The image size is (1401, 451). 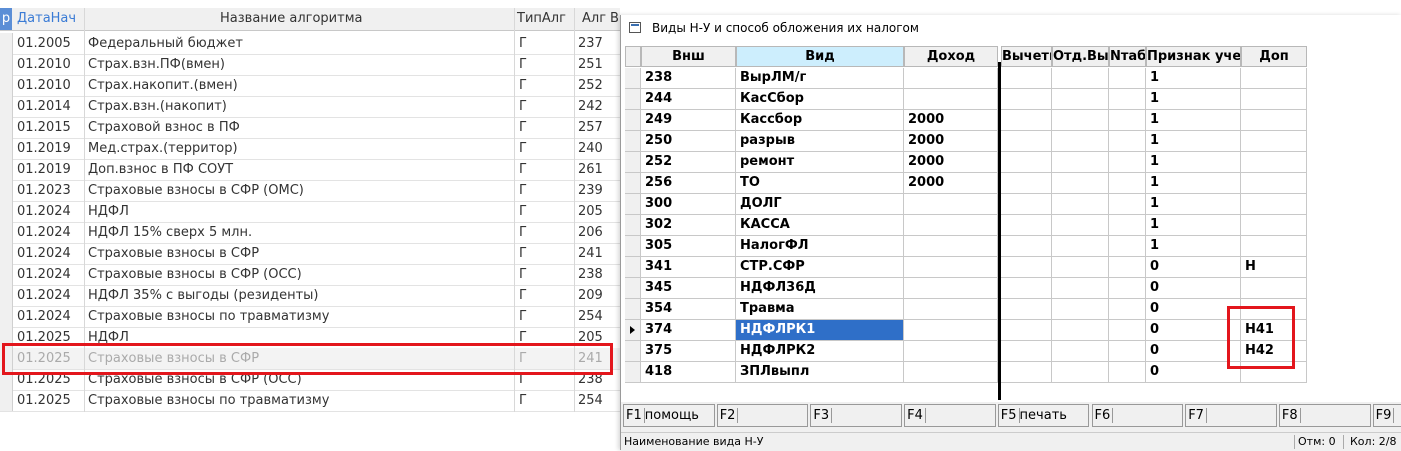 I want to click on fkey-f4-button: F4, so click(x=950, y=415).